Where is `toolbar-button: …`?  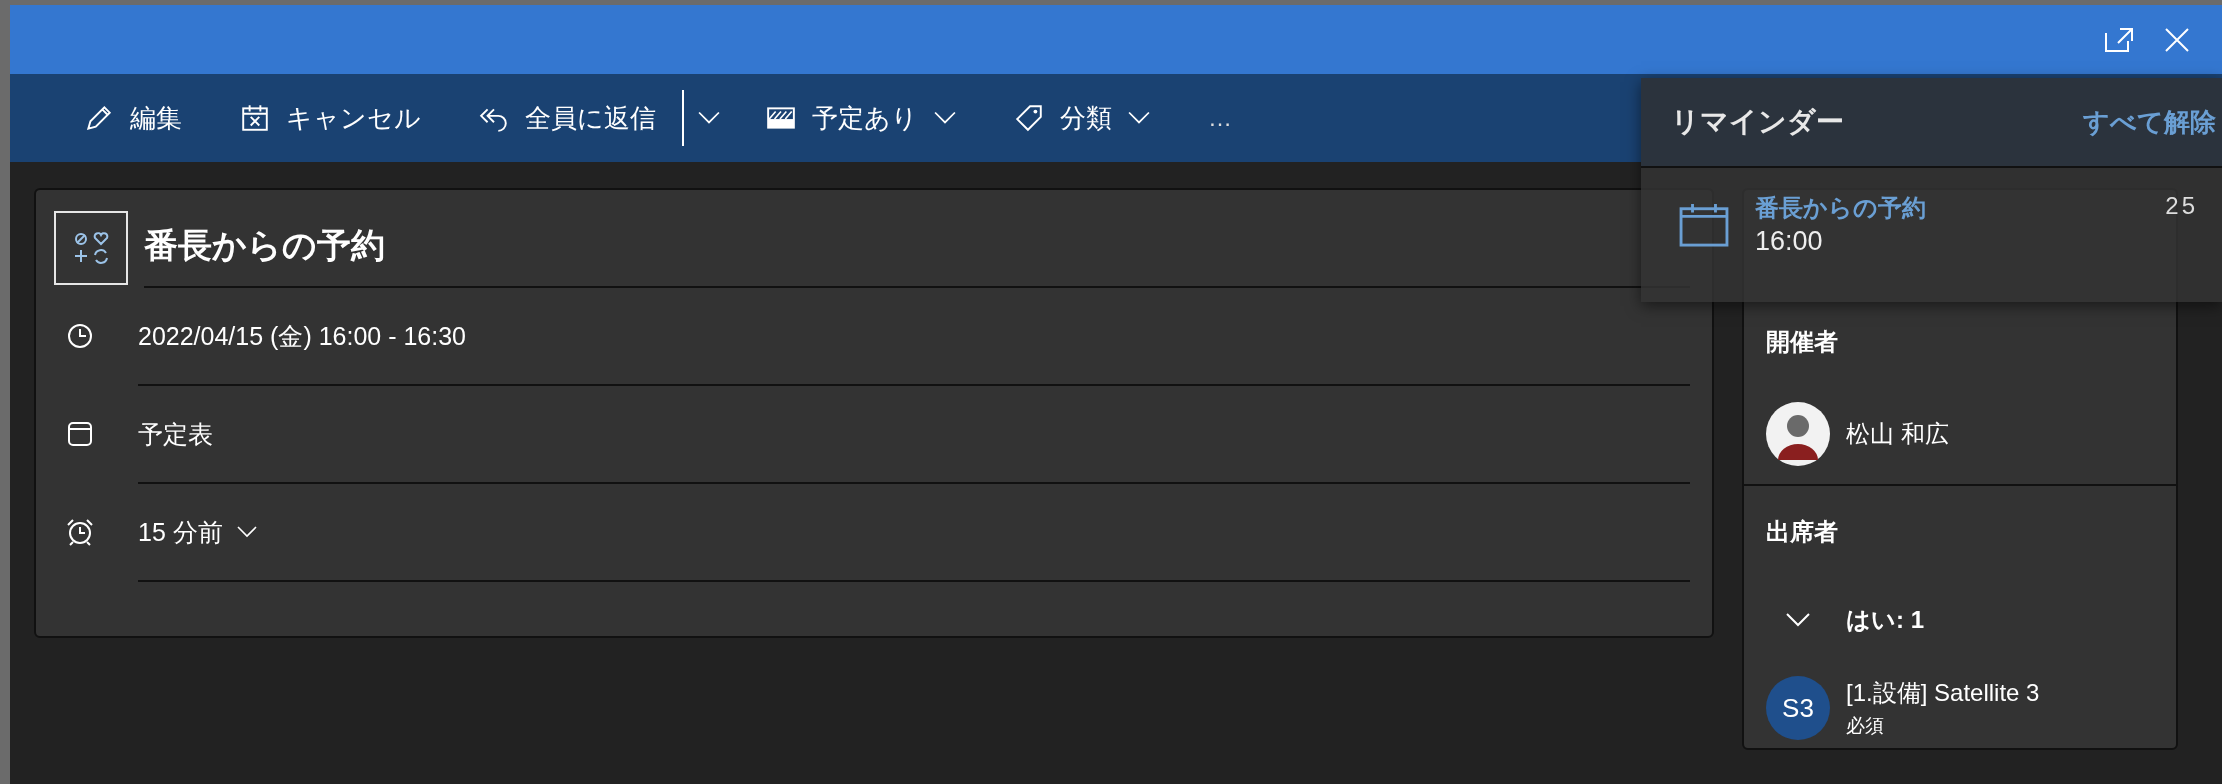 toolbar-button: … is located at coordinates (1220, 118).